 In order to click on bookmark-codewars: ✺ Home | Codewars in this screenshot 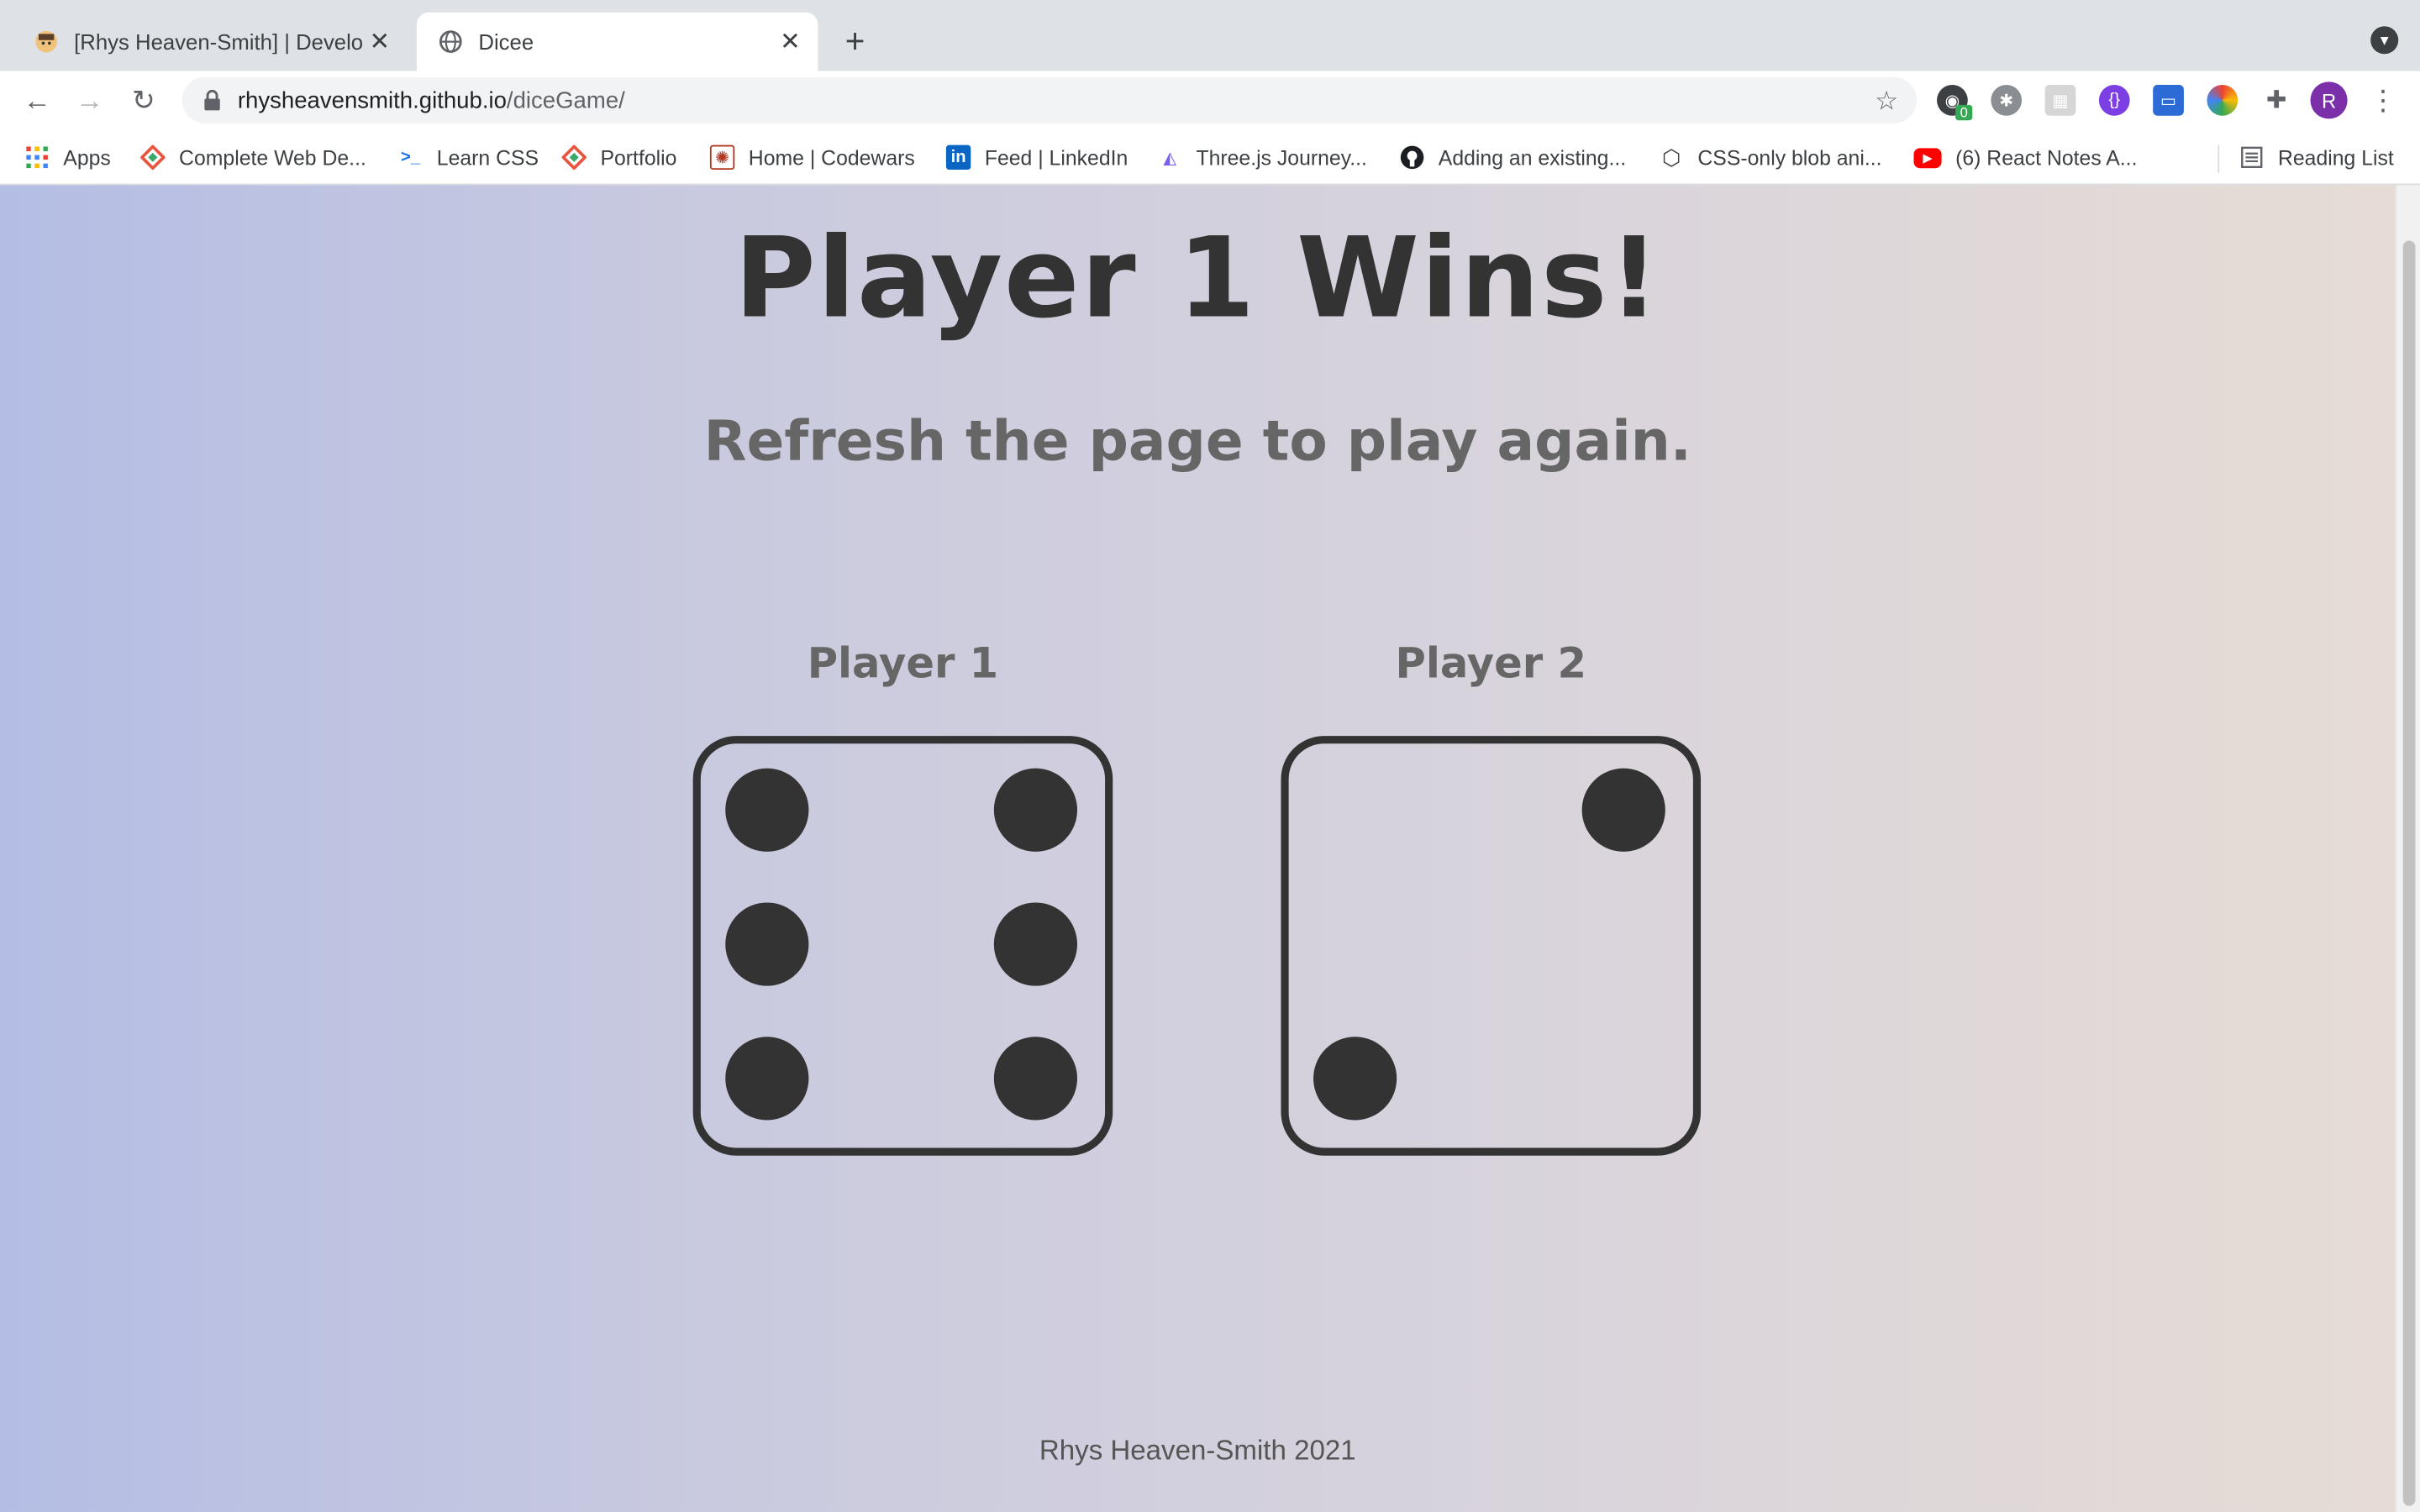, I will do `click(812, 157)`.